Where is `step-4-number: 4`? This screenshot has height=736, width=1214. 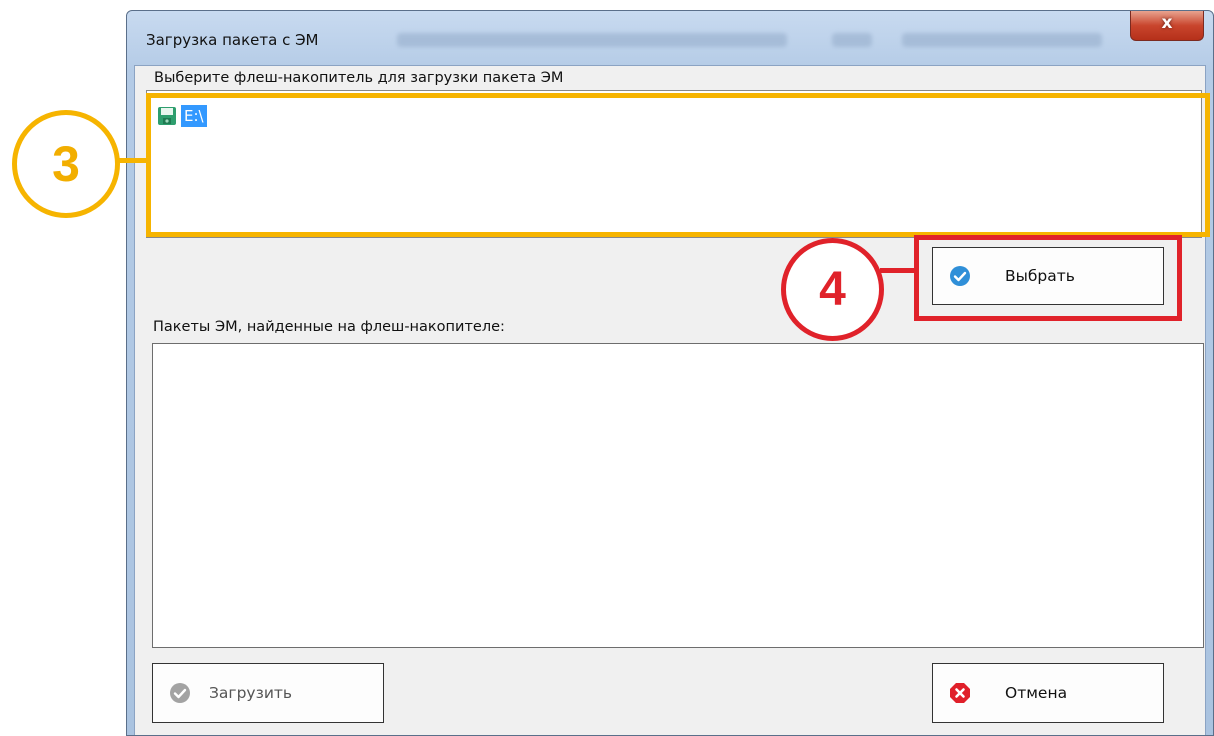 step-4-number: 4 is located at coordinates (832, 289).